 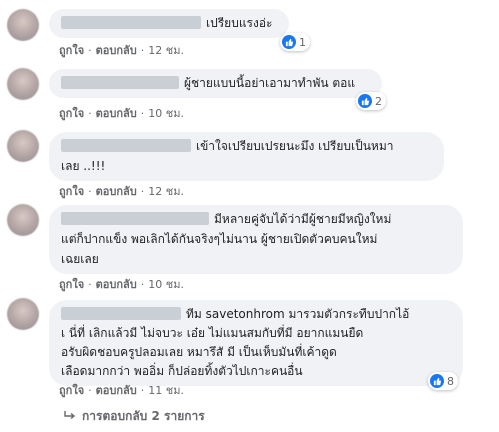 What do you see at coordinates (298, 314) in the screenshot?
I see `comment-text-line-1: ทีม savetonhrom มารวมตัวกระทืบปากไอ้` at bounding box center [298, 314].